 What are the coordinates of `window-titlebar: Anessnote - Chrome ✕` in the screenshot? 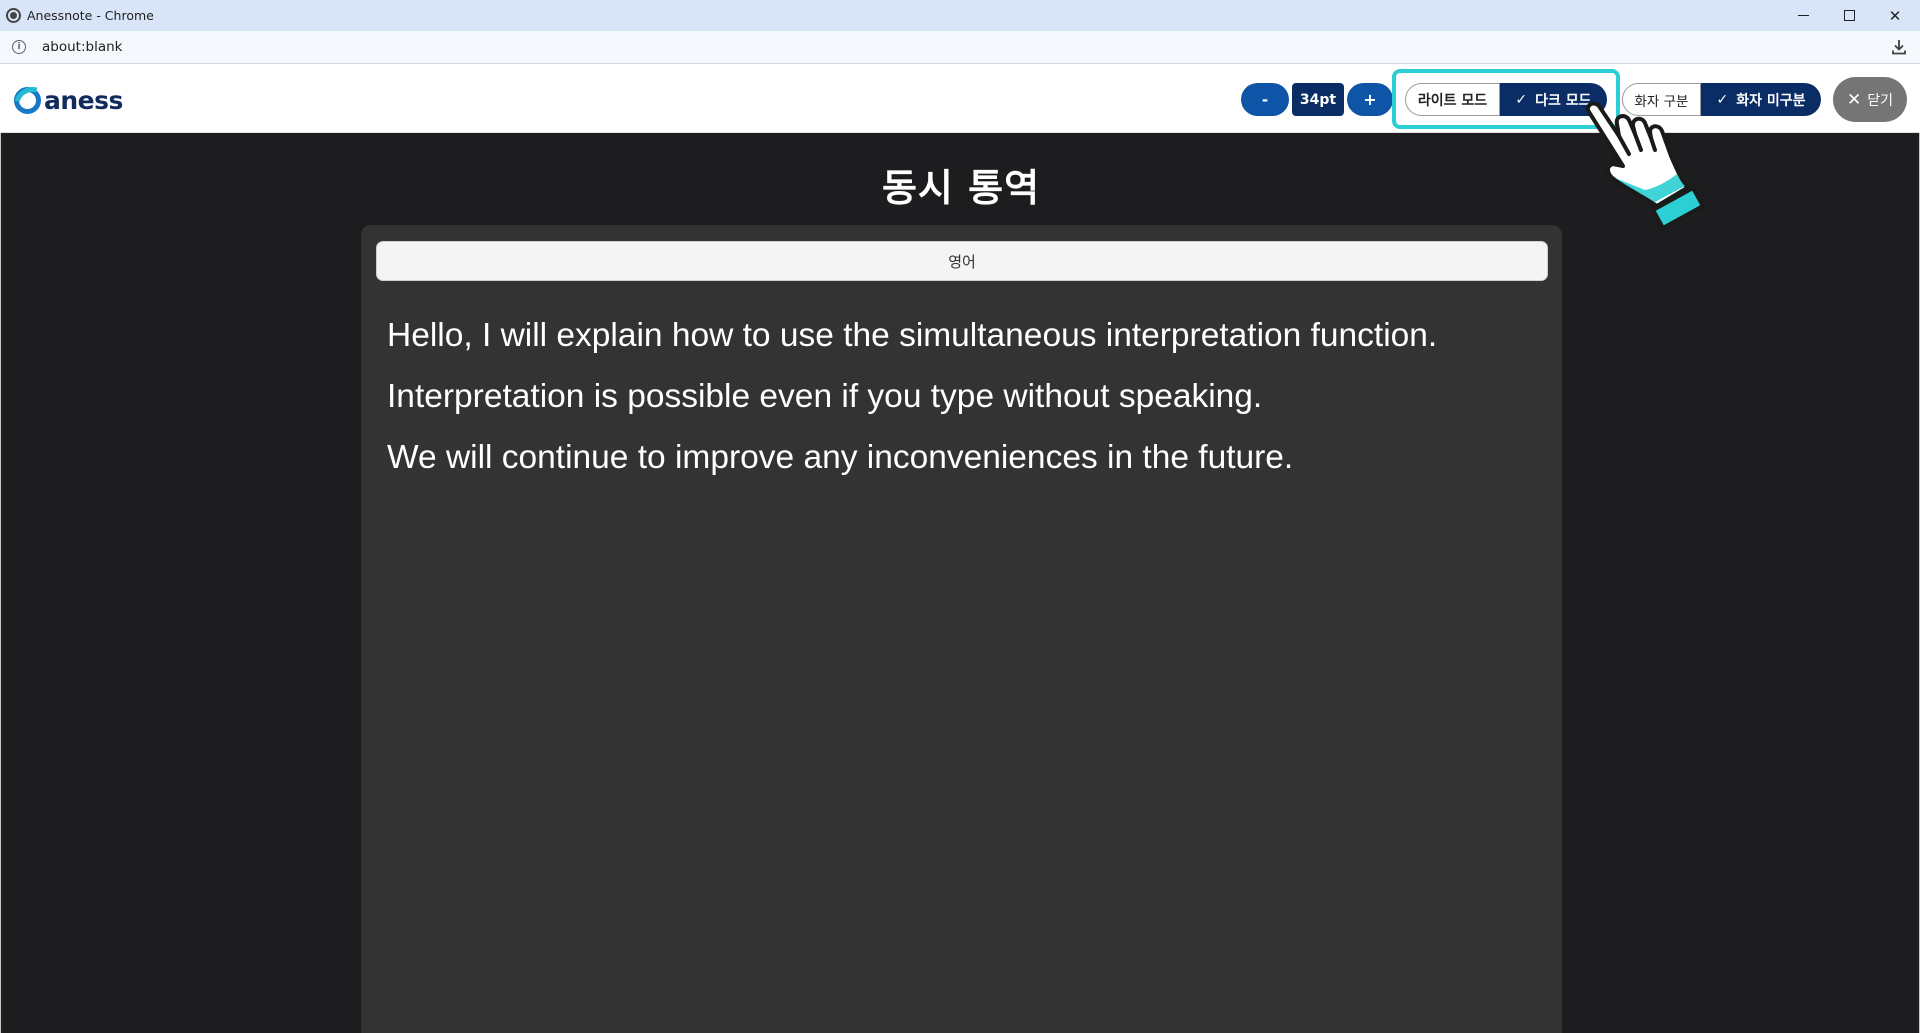 It's located at (960, 15).